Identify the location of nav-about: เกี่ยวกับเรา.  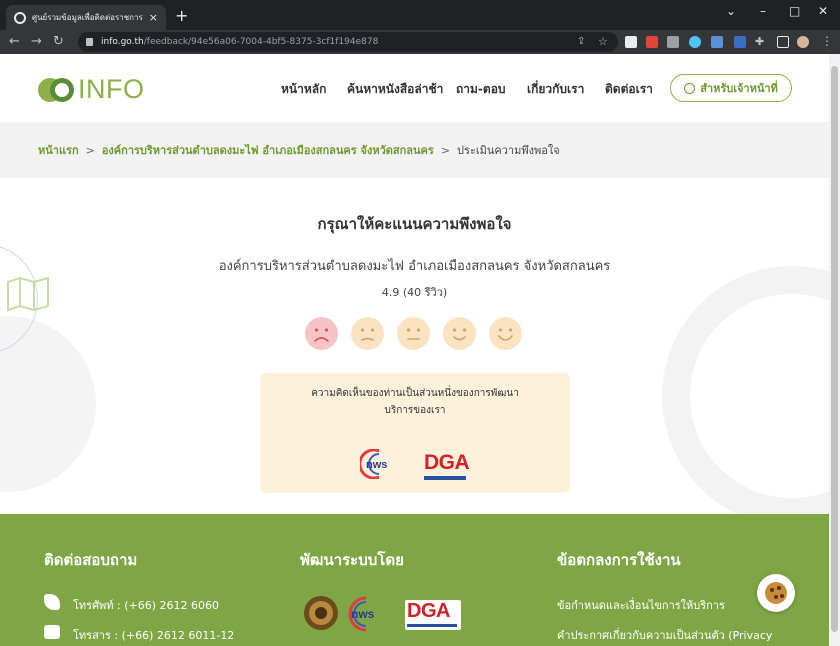
(555, 89).